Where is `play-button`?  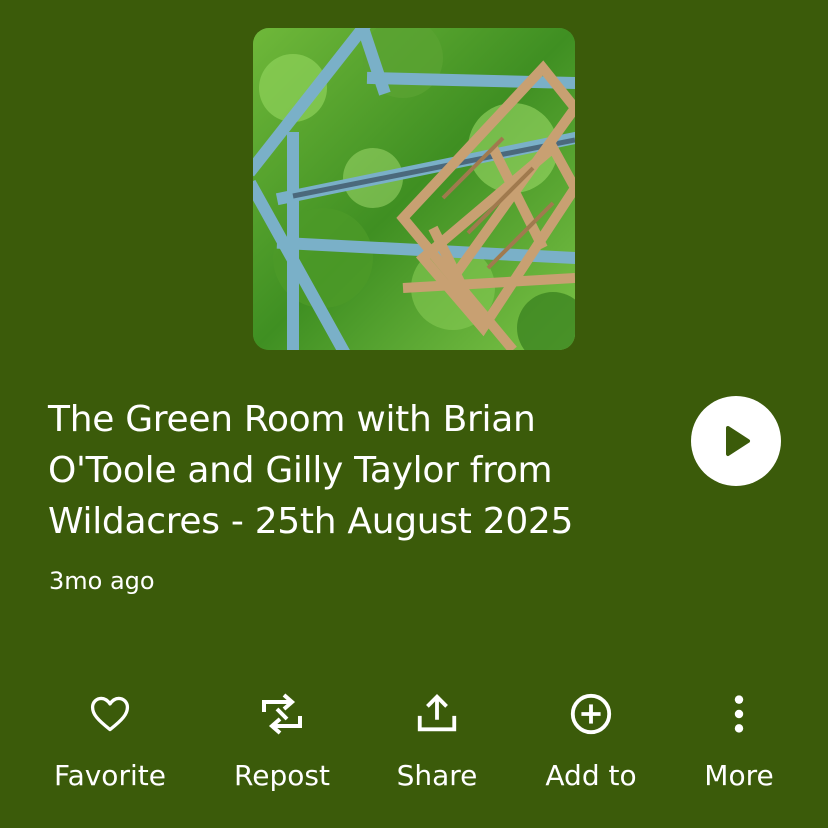
play-button is located at coordinates (736, 441).